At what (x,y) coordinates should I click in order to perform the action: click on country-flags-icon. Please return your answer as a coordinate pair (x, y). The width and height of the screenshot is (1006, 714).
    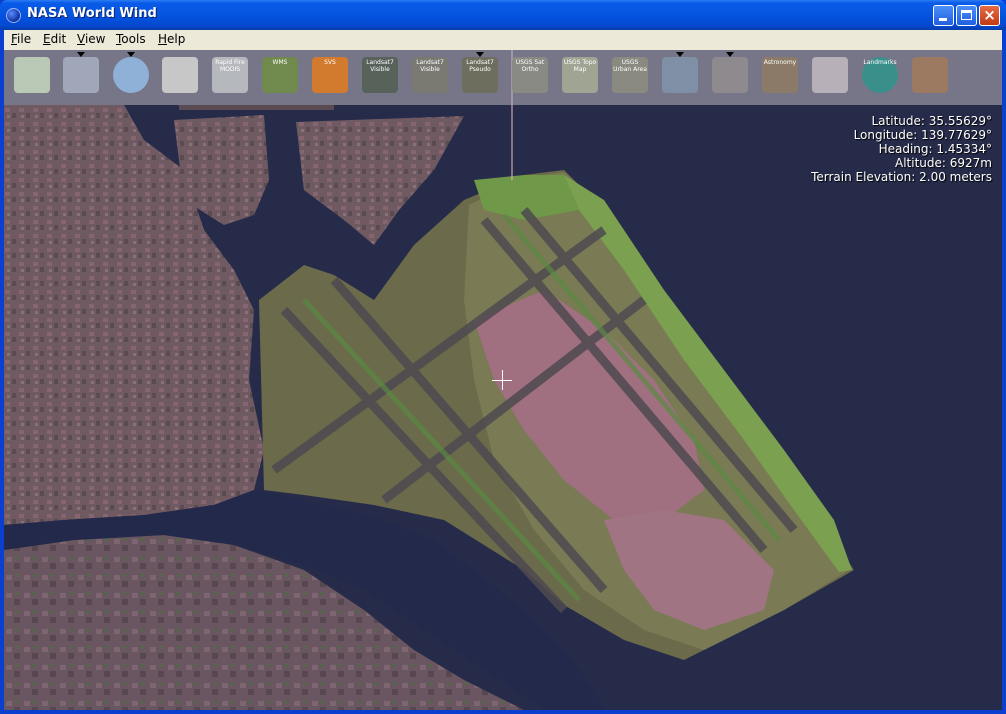
    Looking at the image, I should click on (830, 75).